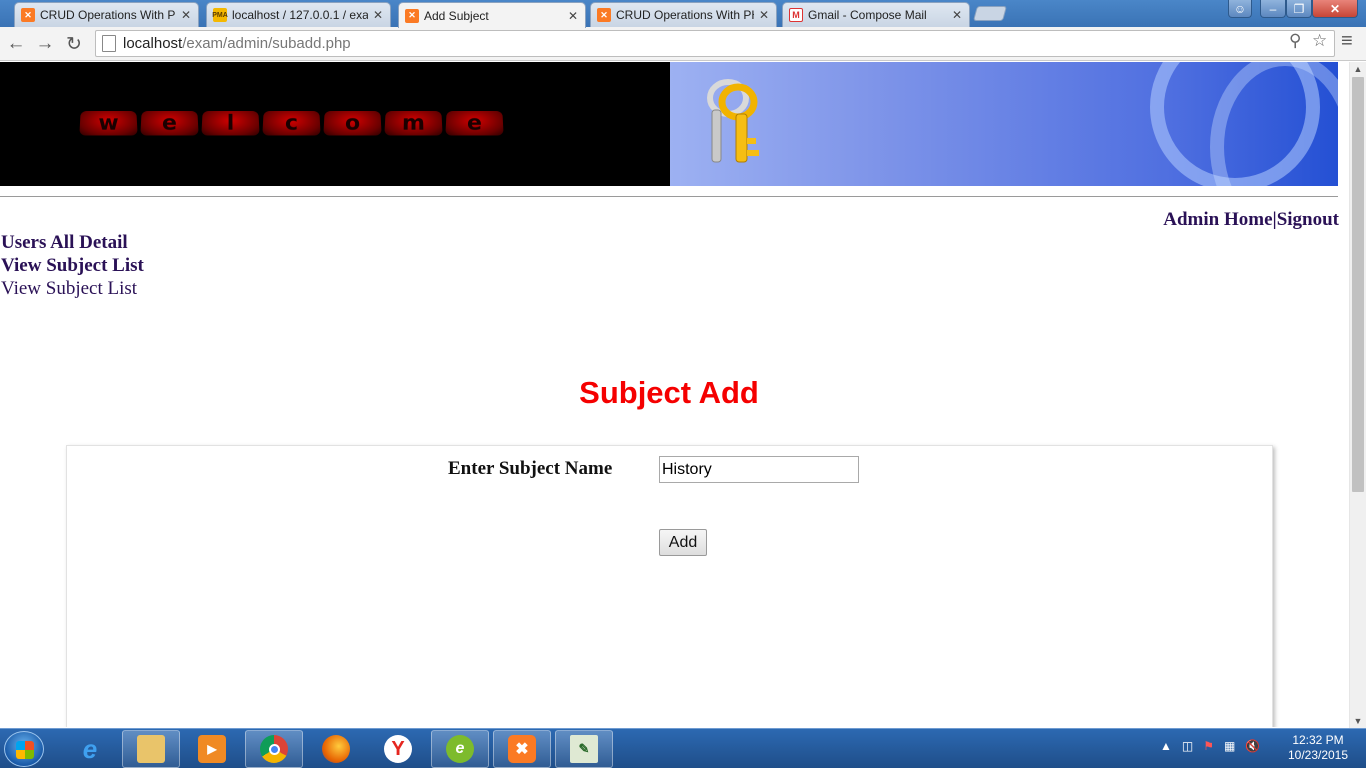  Describe the element at coordinates (715, 43) in the screenshot. I see `address-bar: localhost/exam/admin/subadd.php` at that location.